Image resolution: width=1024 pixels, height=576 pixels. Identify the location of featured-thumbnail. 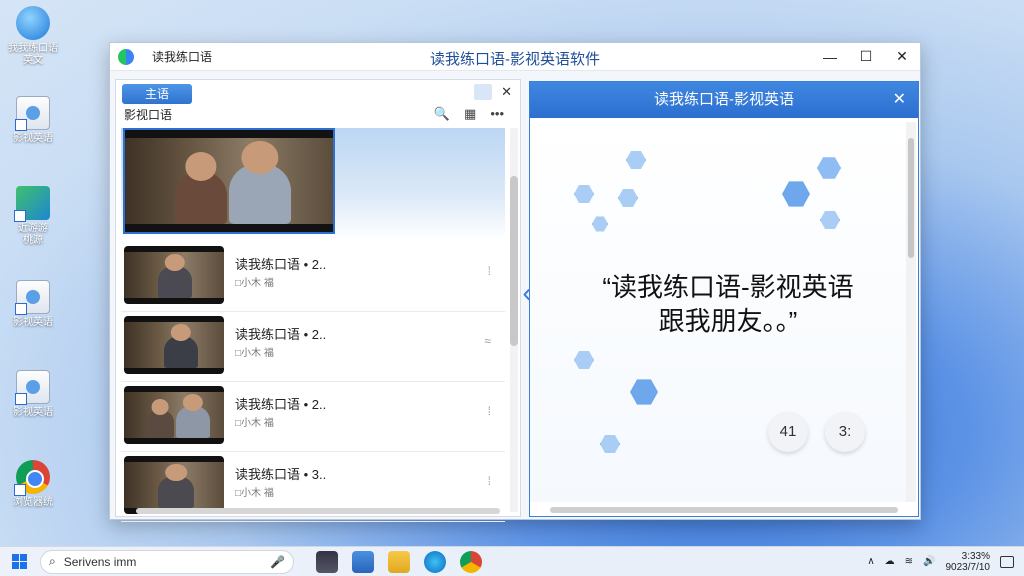
(229, 181).